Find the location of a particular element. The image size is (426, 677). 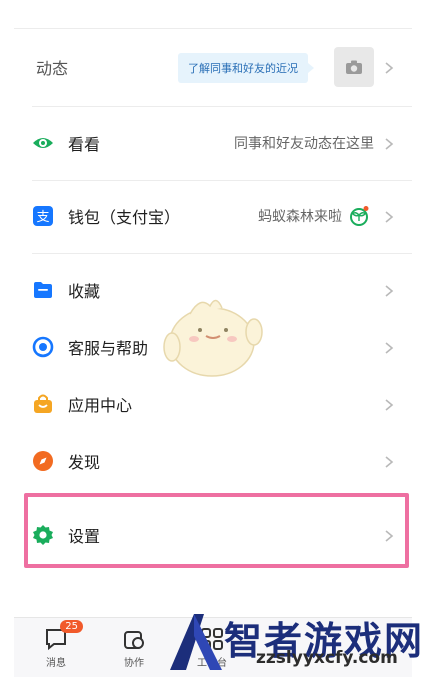

collab-icon is located at coordinates (134, 639).